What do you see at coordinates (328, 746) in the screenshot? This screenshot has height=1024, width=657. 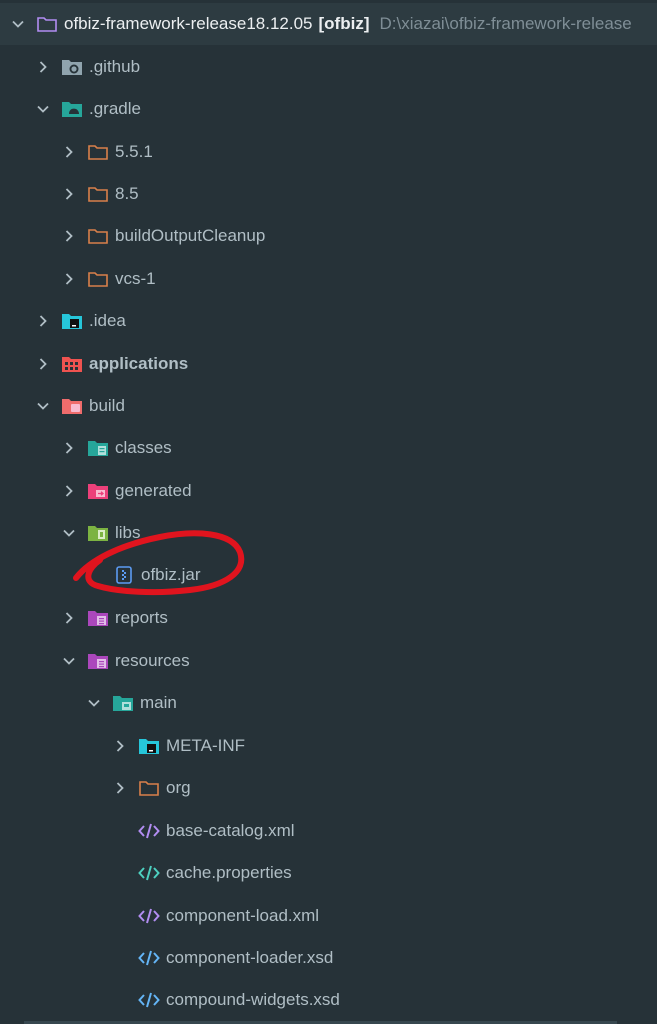 I see `tree-row-meta-inf: META-INF` at bounding box center [328, 746].